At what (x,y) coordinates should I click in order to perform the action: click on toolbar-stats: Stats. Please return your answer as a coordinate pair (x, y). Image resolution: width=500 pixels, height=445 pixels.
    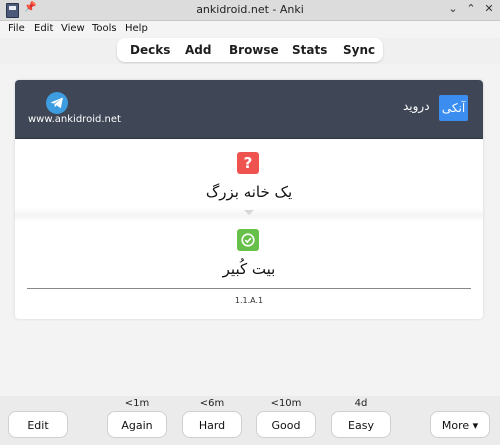
    Looking at the image, I should click on (309, 50).